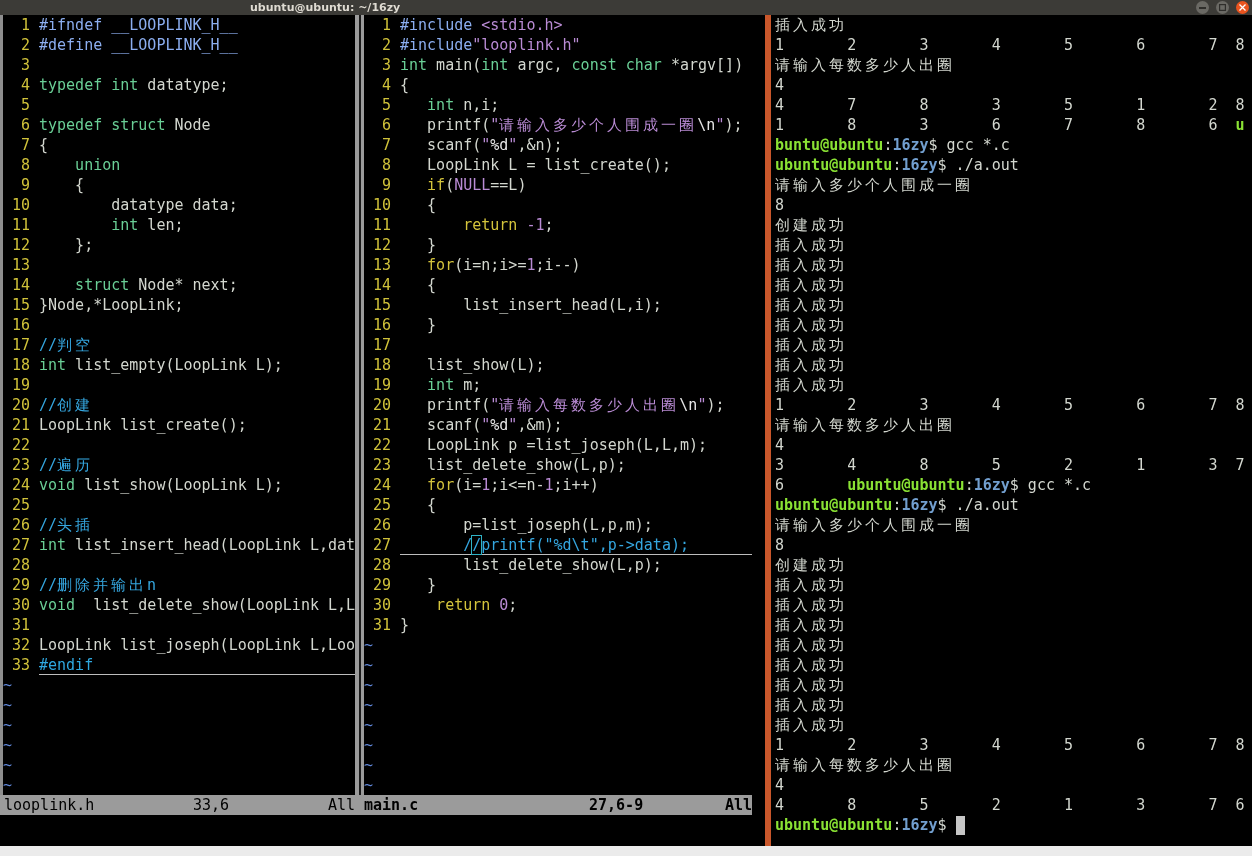 The width and height of the screenshot is (1252, 856). I want to click on terminal-line: 3 4 8 5 2 1 3 7, so click(1010, 465).